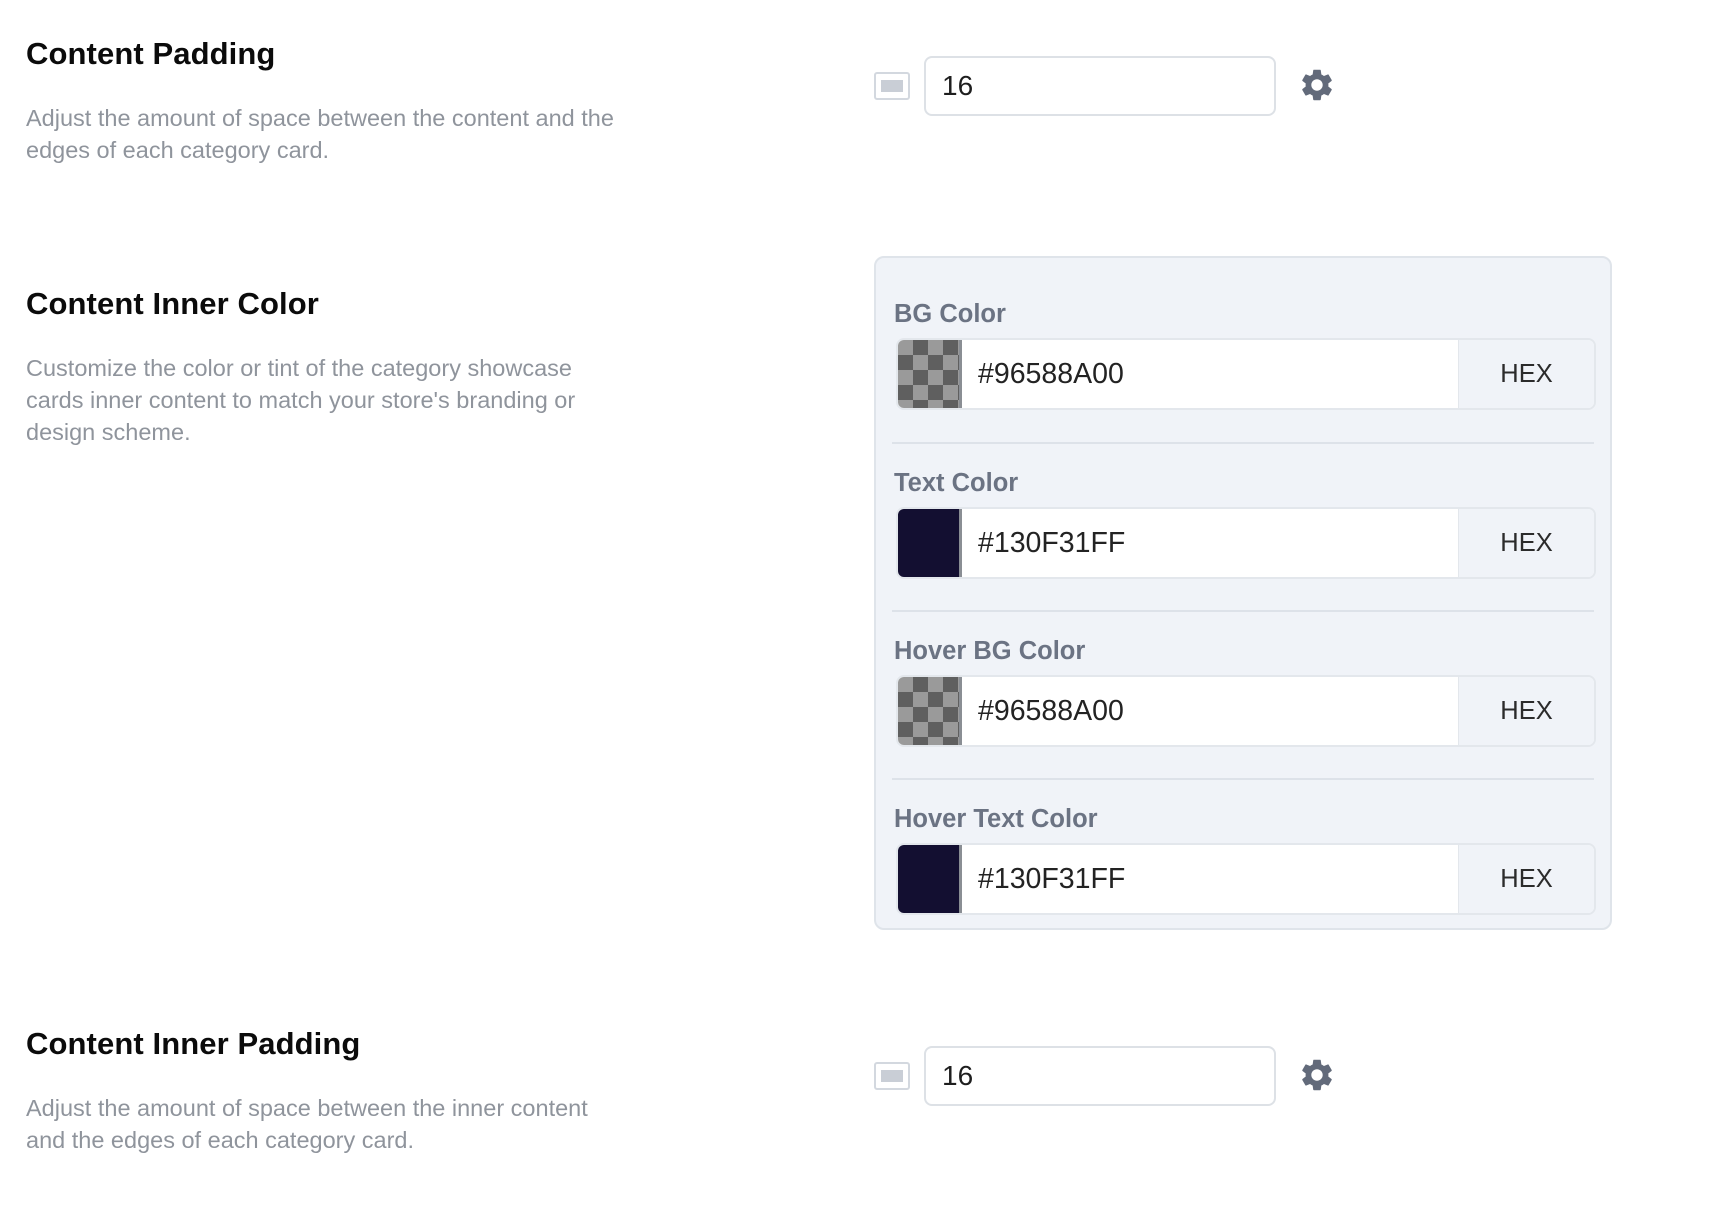  Describe the element at coordinates (172, 303) in the screenshot. I see `content-inner-color-title: Content Inner Color` at that location.